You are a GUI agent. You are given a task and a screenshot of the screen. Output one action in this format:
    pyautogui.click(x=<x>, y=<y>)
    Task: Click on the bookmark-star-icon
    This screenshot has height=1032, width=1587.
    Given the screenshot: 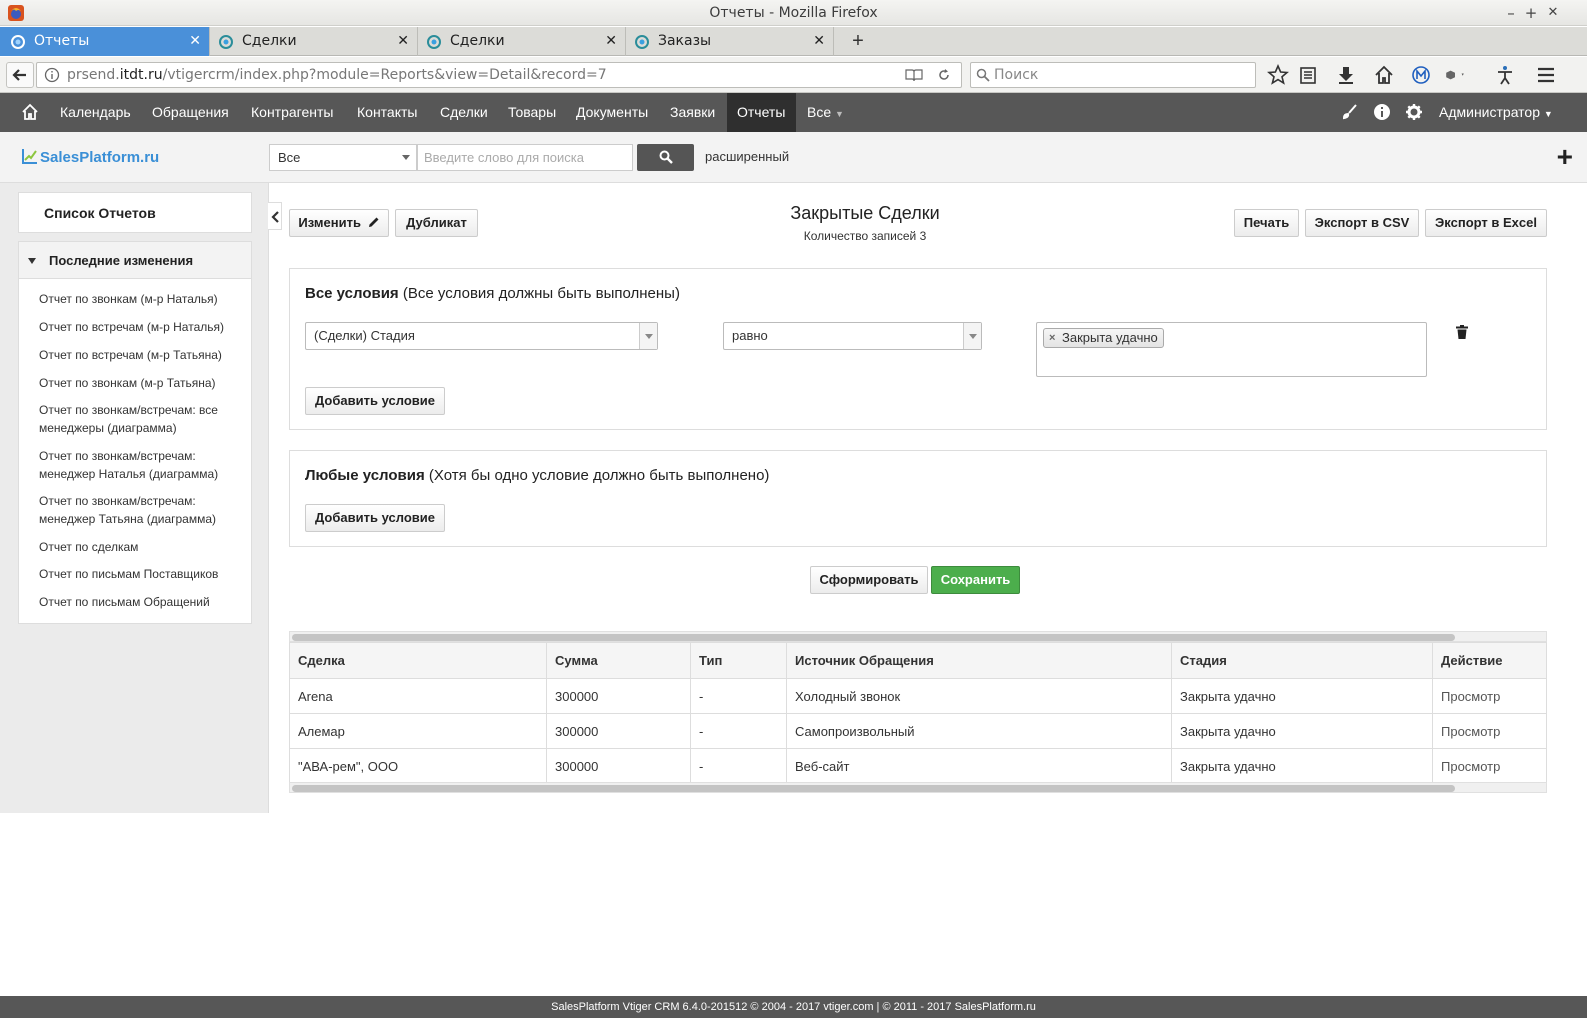 What is the action you would take?
    pyautogui.click(x=1278, y=75)
    